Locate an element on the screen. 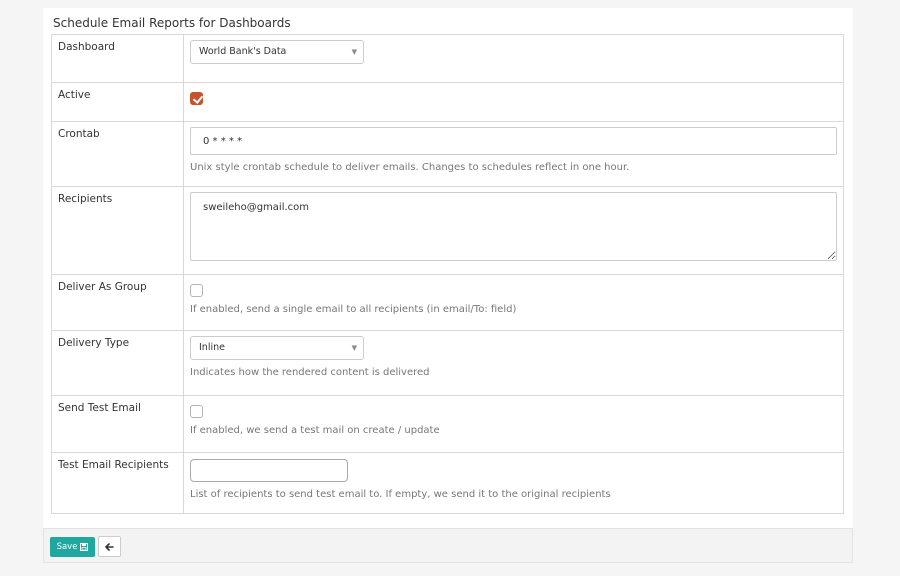 Image resolution: width=900 pixels, height=576 pixels. recipients-textarea: sweileho@gmail.com is located at coordinates (513, 226).